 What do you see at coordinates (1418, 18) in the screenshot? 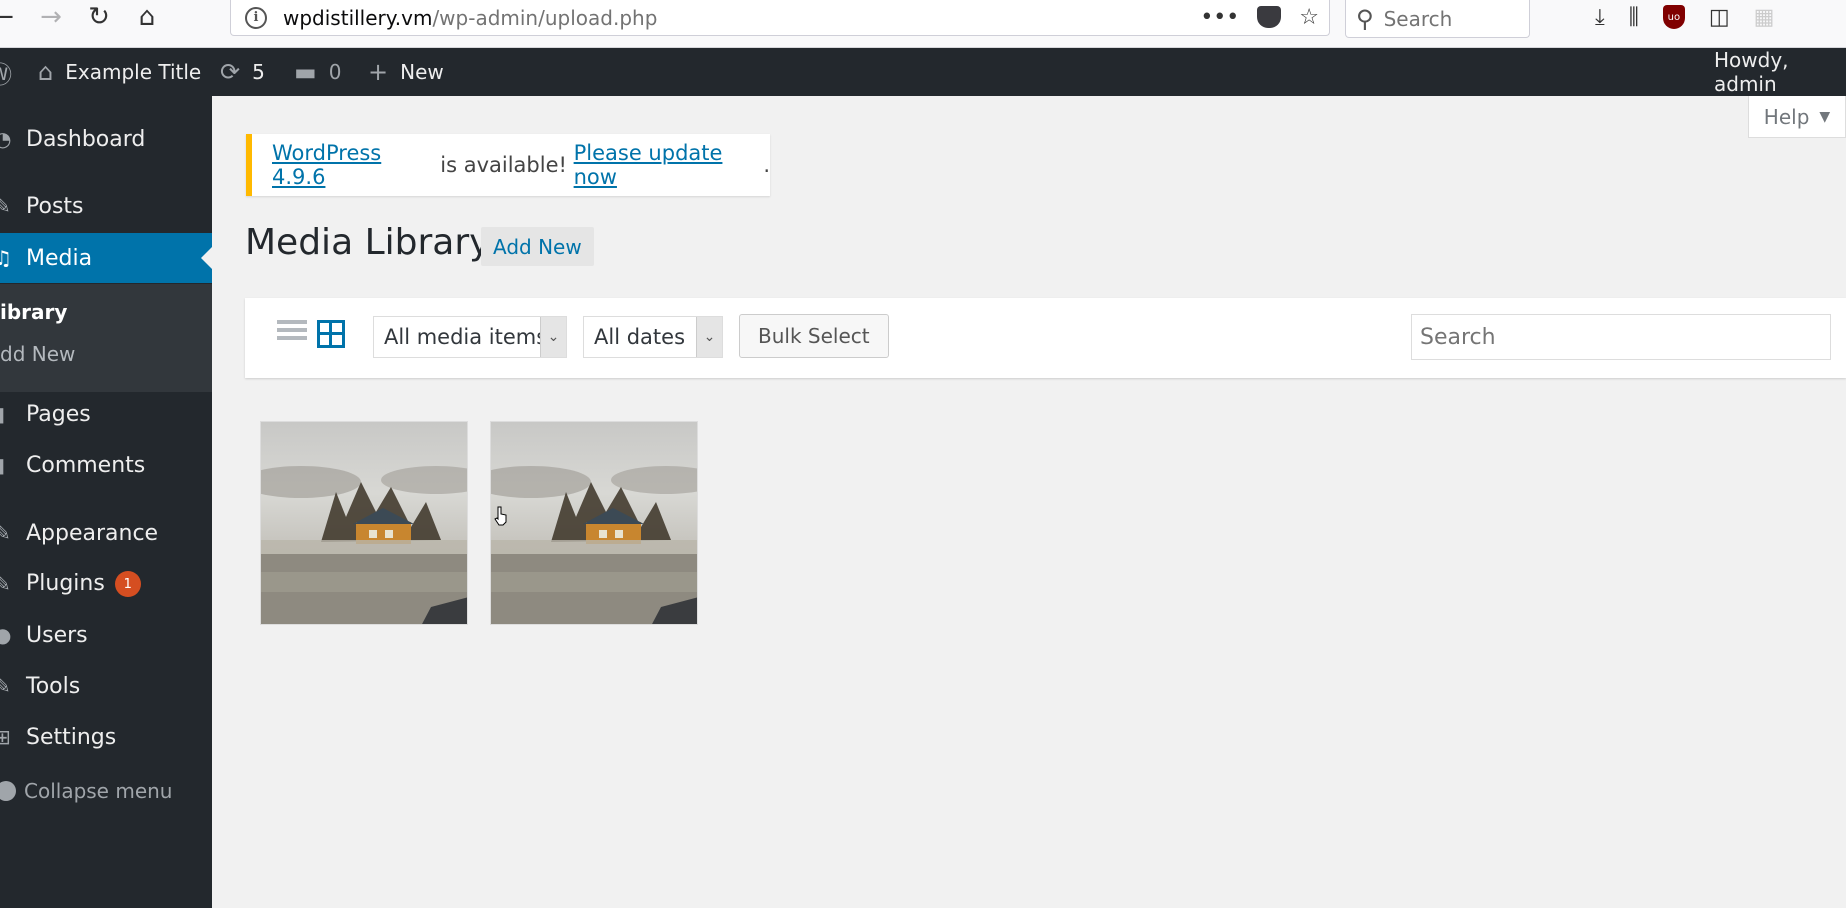
I see `browser-search-placeholder: Search` at bounding box center [1418, 18].